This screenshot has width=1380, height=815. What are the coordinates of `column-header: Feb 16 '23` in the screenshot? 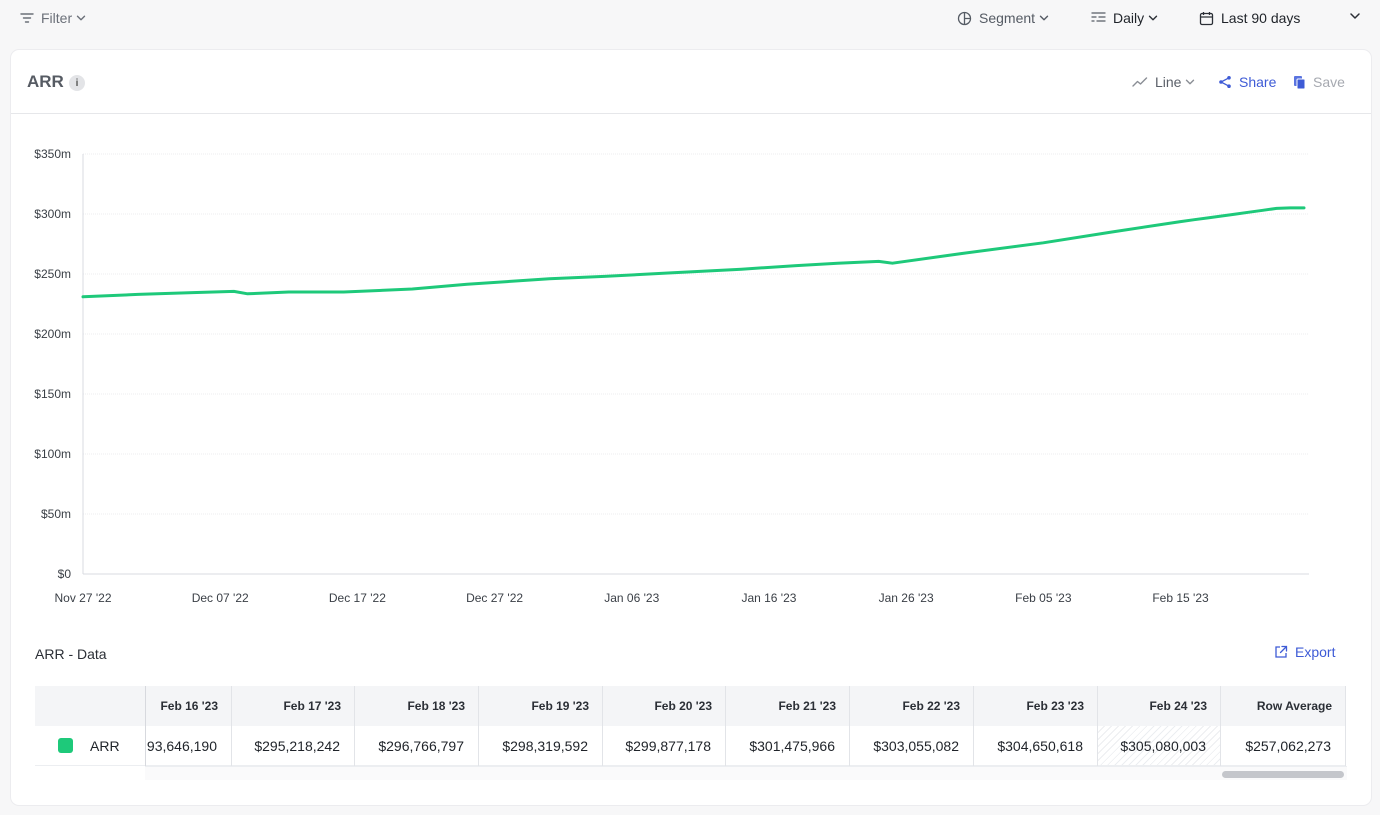 It's located at (188, 706).